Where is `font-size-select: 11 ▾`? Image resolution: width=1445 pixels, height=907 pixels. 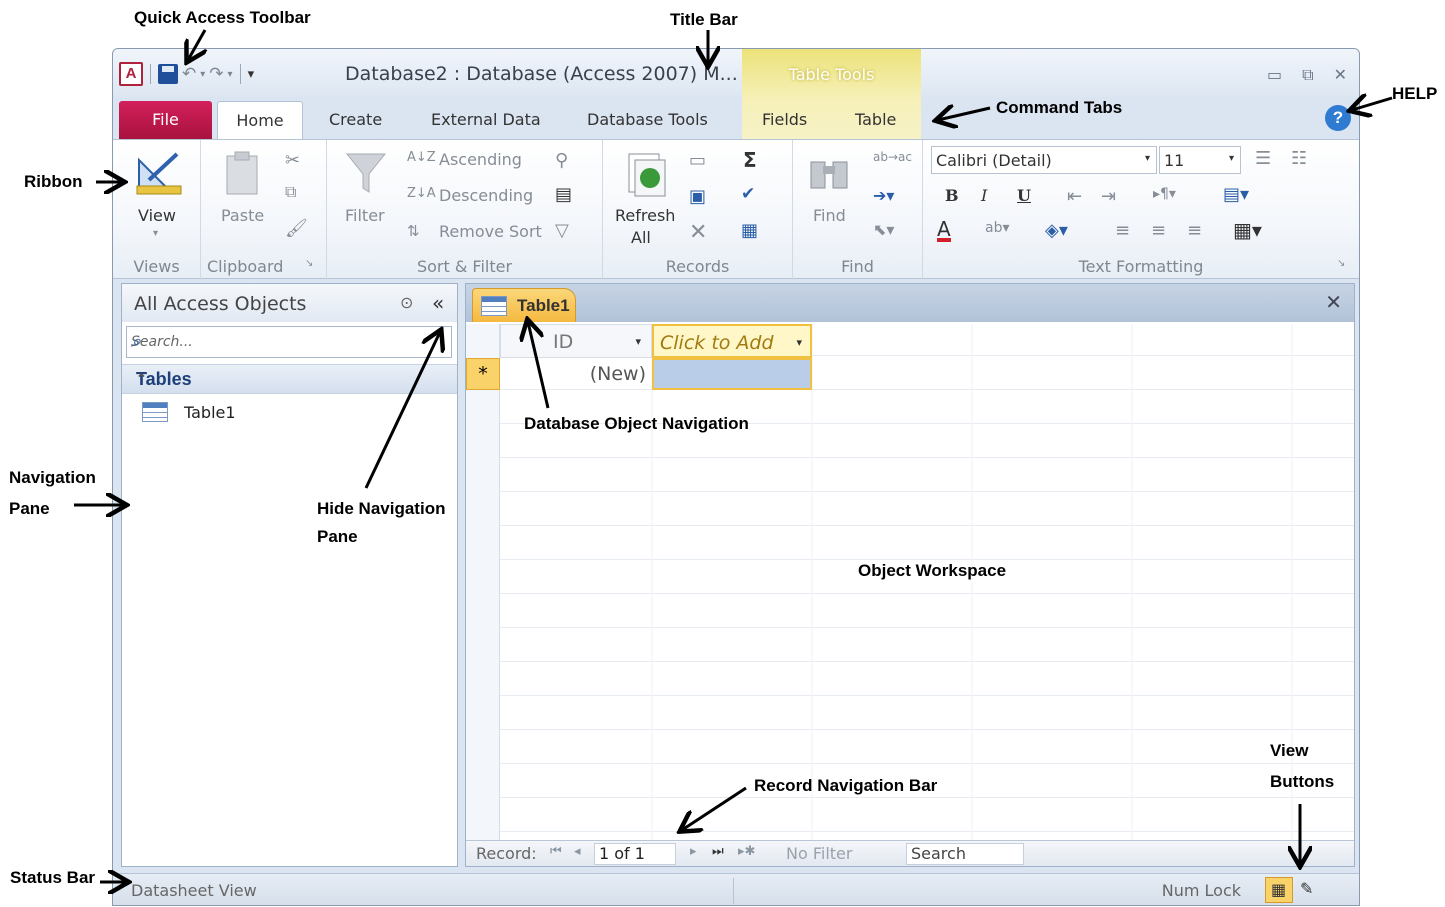 font-size-select: 11 ▾ is located at coordinates (1200, 160).